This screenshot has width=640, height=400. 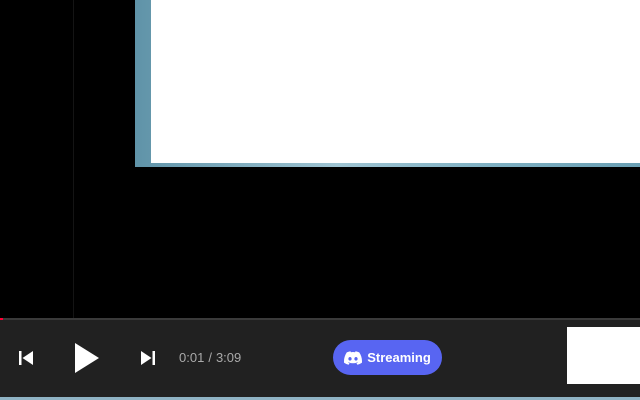 I want to click on skip-previous-icon, so click(x=26, y=358).